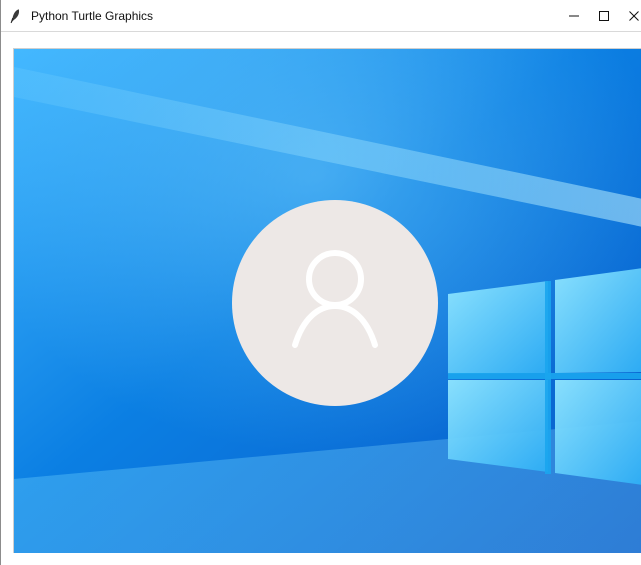 The width and height of the screenshot is (641, 565). Describe the element at coordinates (321, 16) in the screenshot. I see `window-titlebar: Python Turtle Graphics` at that location.